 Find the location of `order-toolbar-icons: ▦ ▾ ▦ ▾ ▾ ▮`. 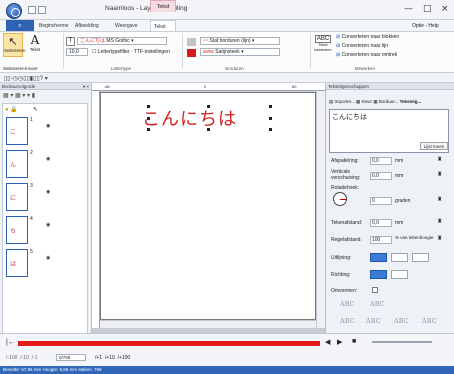

order-toolbar-icons: ▦ ▾ ▦ ▾ ▾ ▮ is located at coordinates (19, 95).